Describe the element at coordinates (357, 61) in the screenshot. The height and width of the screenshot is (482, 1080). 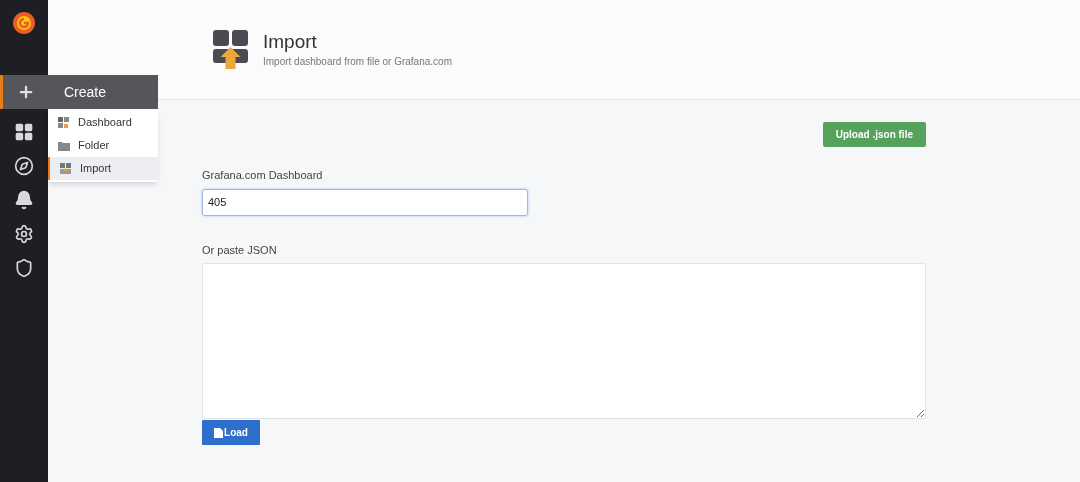
I see `page-subtitle: Import dashboard from file or Grafana.com` at that location.